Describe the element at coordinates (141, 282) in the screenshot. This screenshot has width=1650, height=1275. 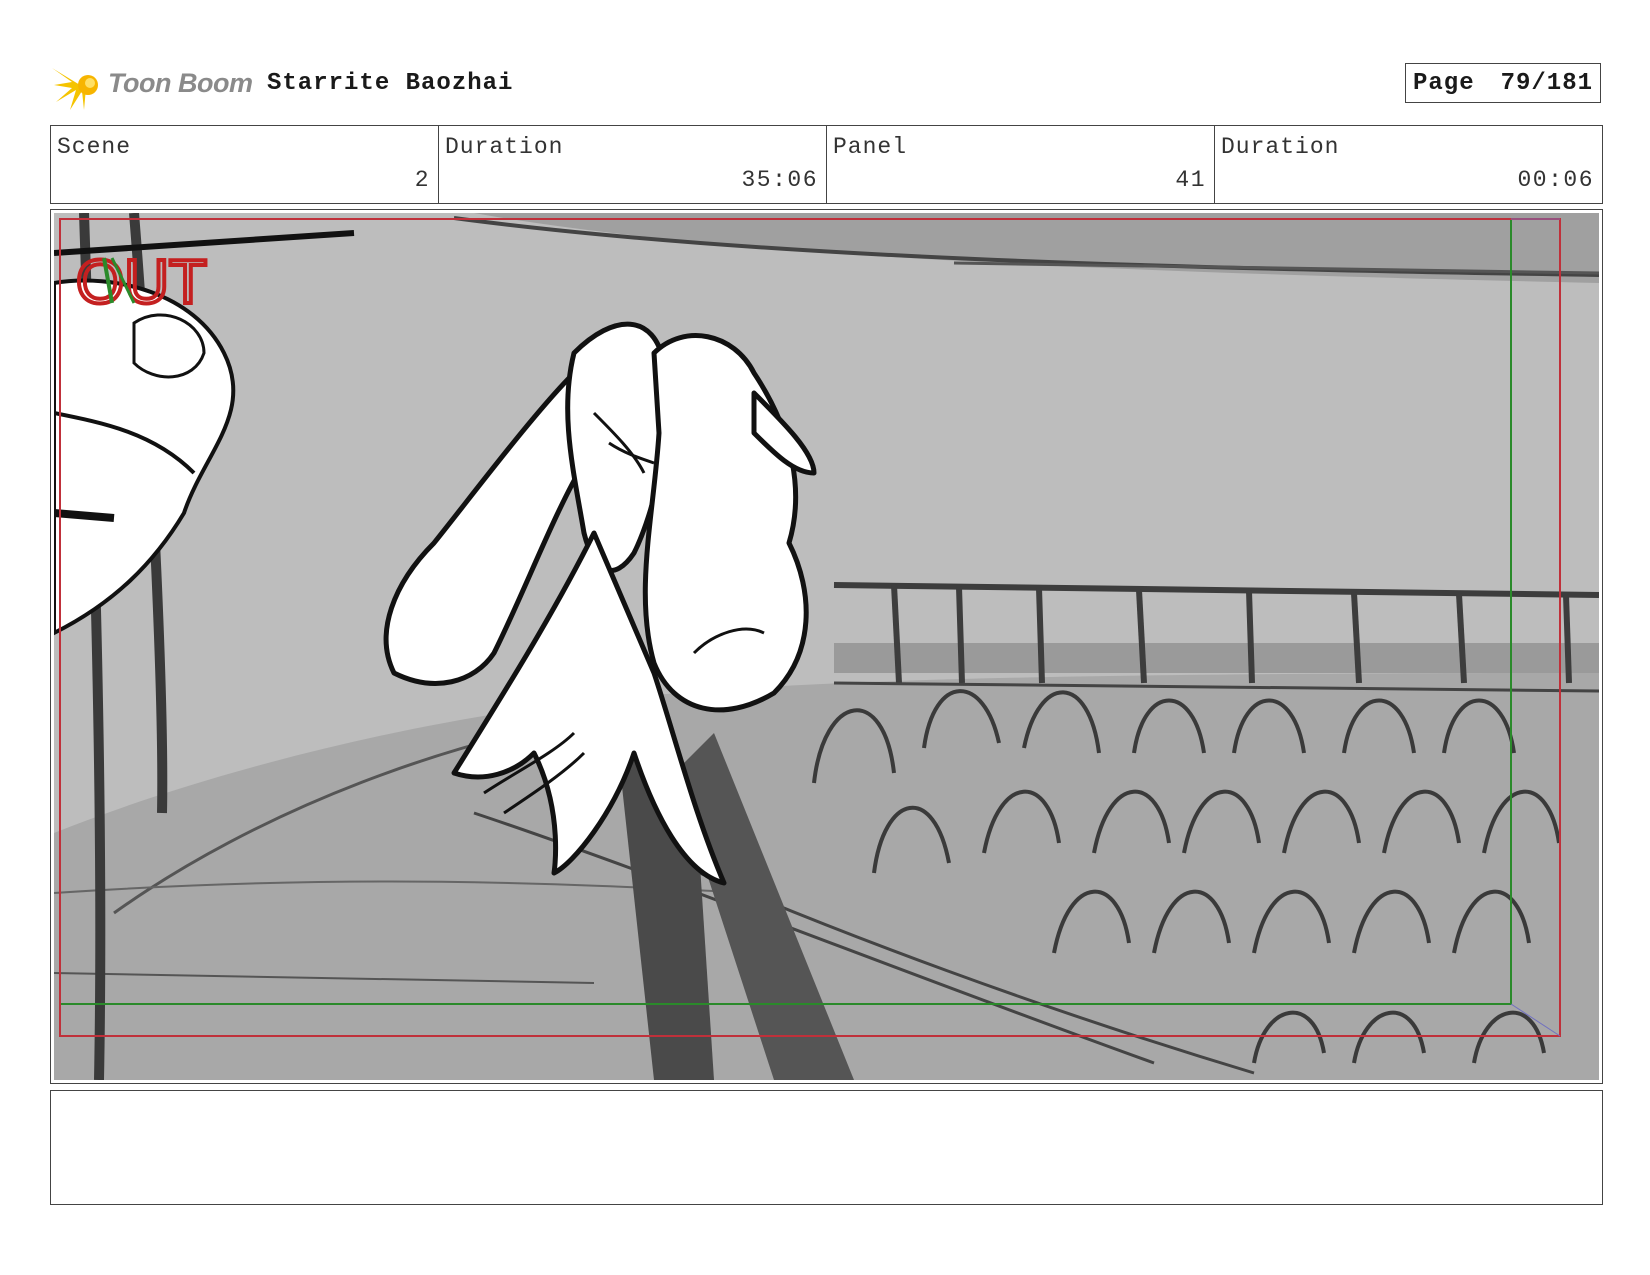
I see `out-marker: OUT` at that location.